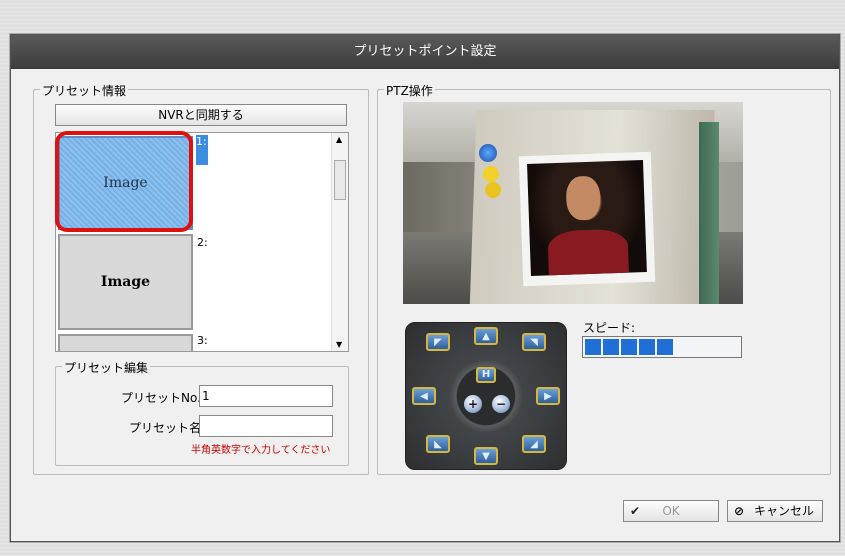 This screenshot has width=845, height=556. What do you see at coordinates (424, 396) in the screenshot?
I see `pan-left-button: ◀` at bounding box center [424, 396].